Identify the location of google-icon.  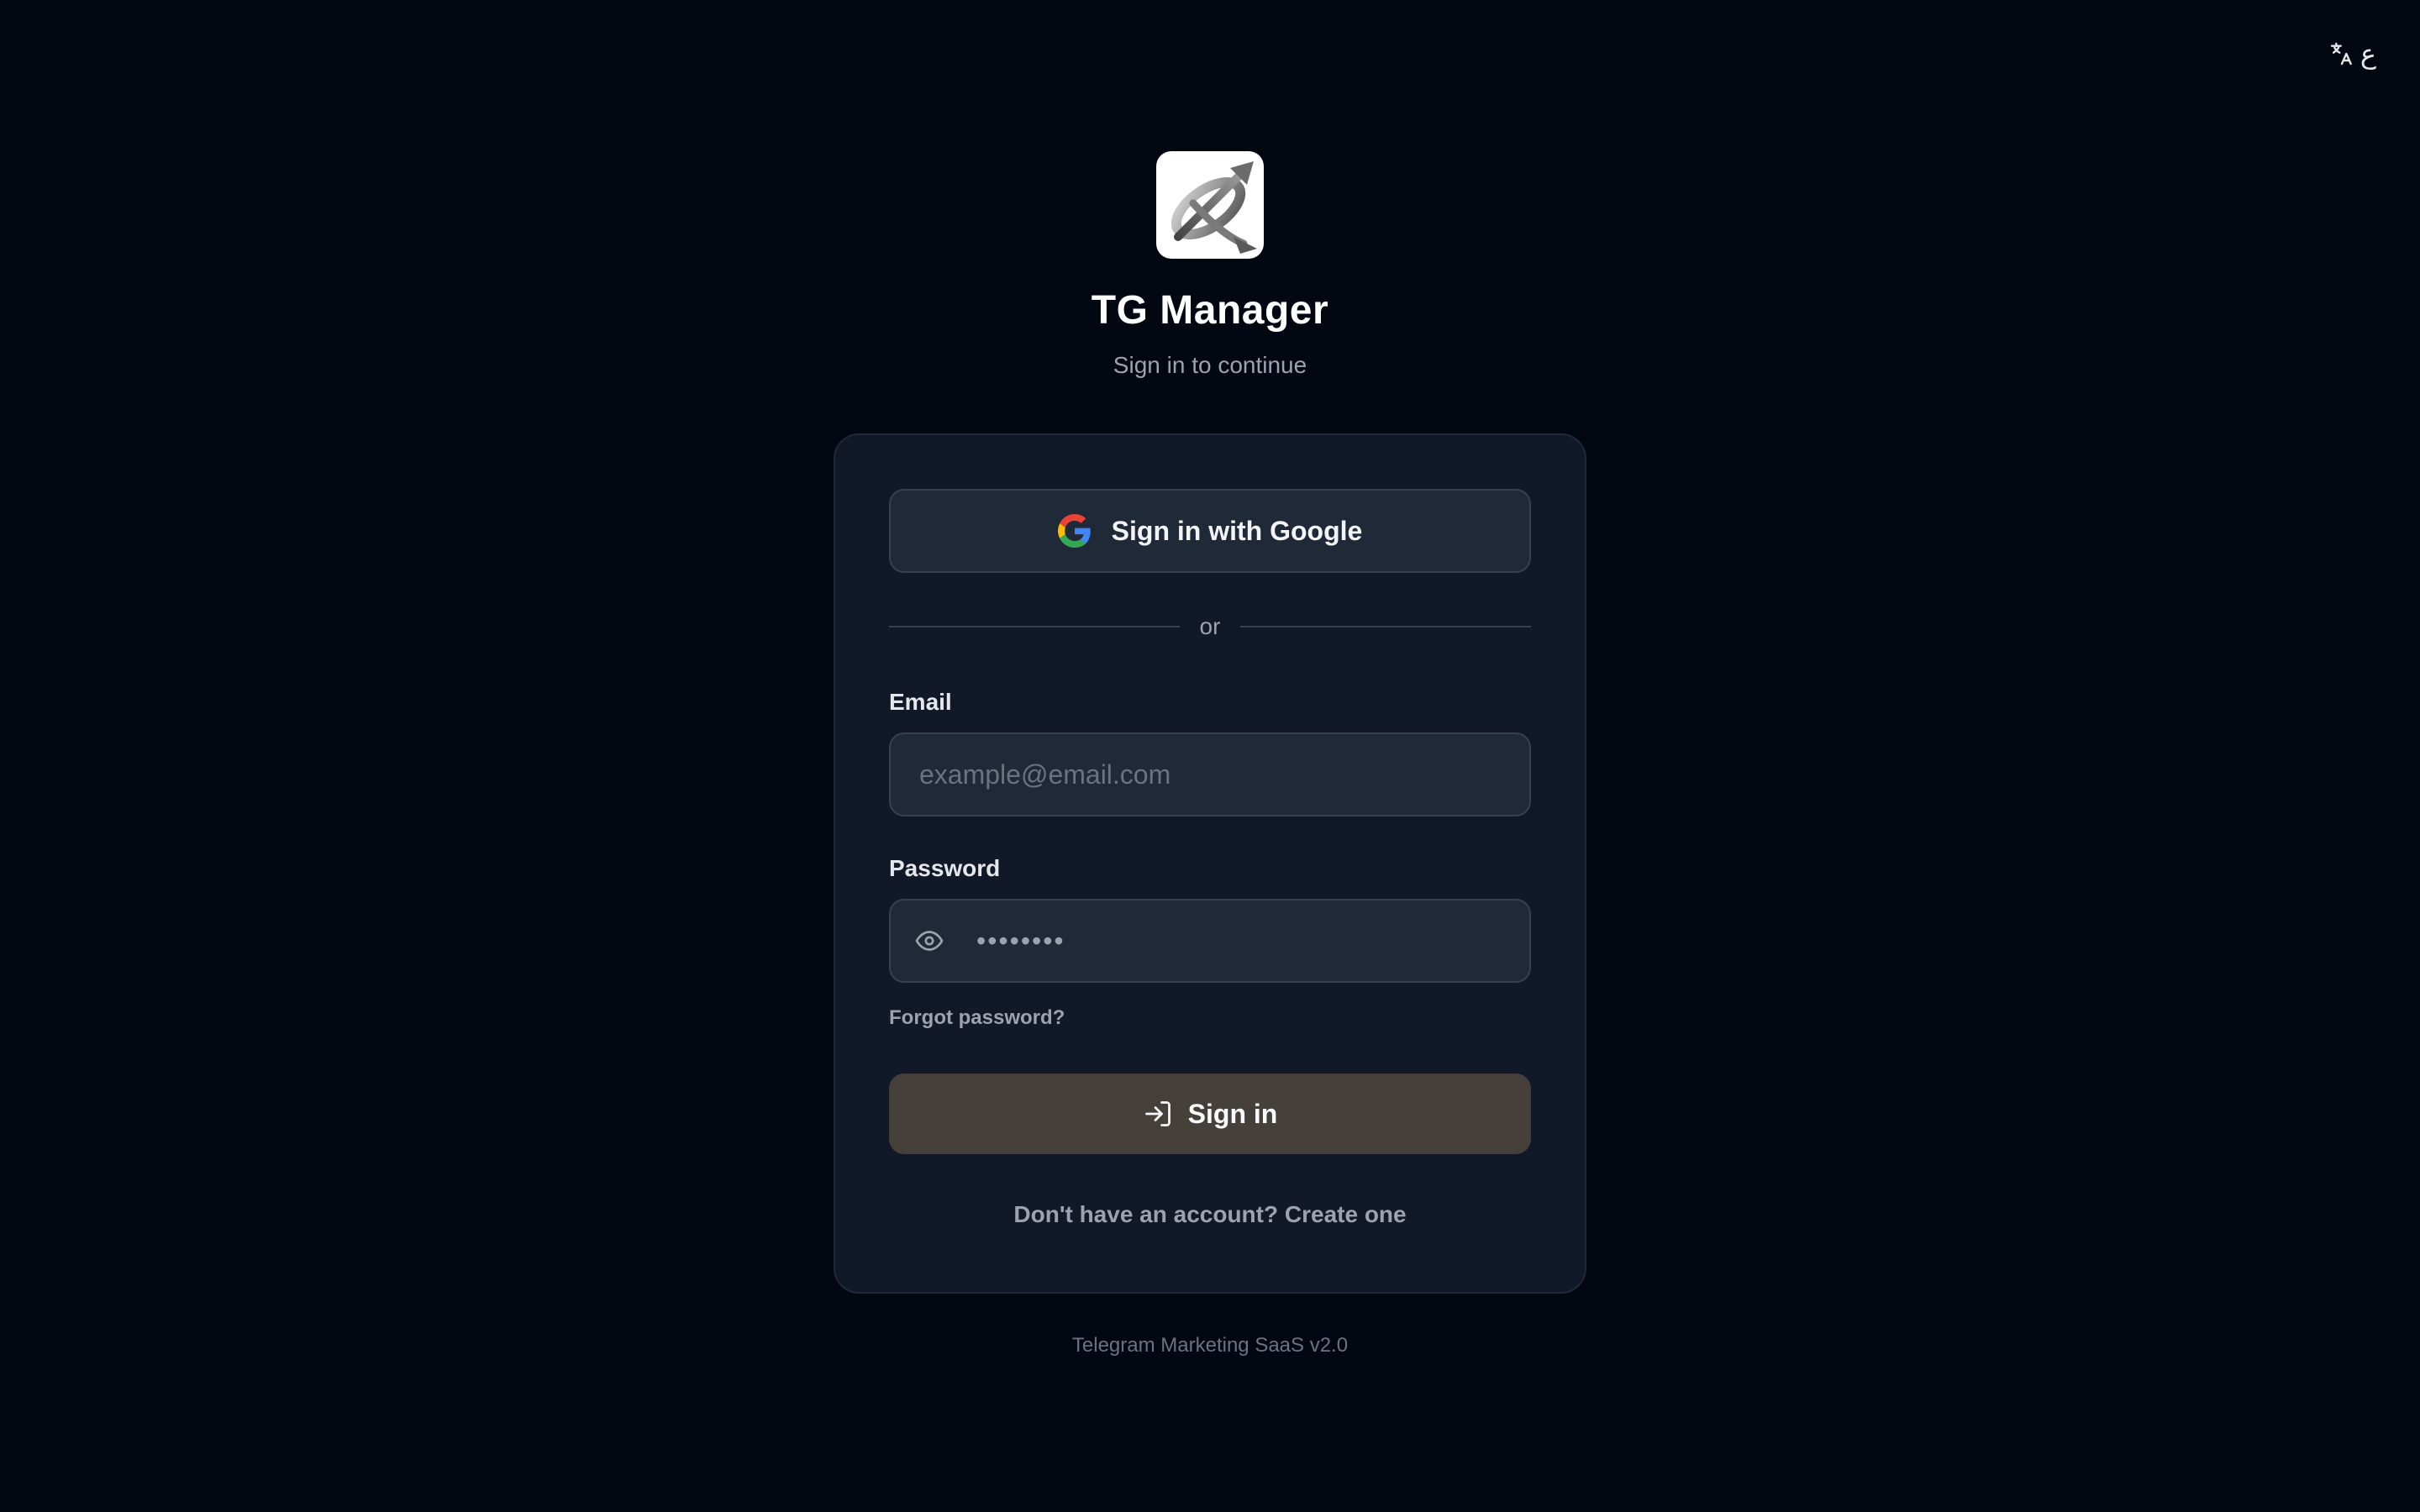
(1074, 531).